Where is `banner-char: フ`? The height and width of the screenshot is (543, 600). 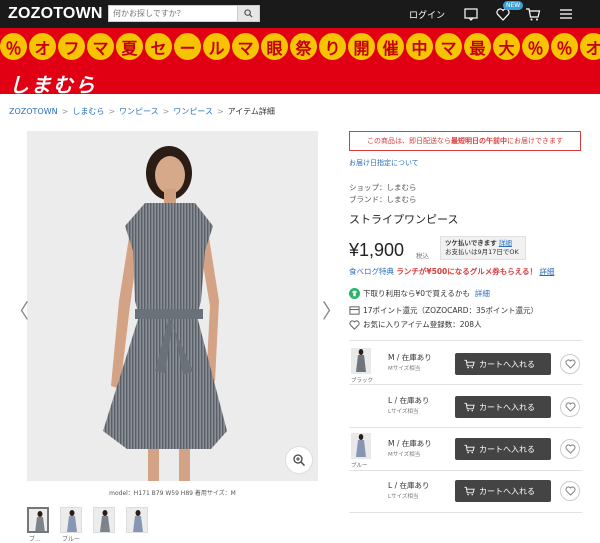
banner-char: フ is located at coordinates (71, 46).